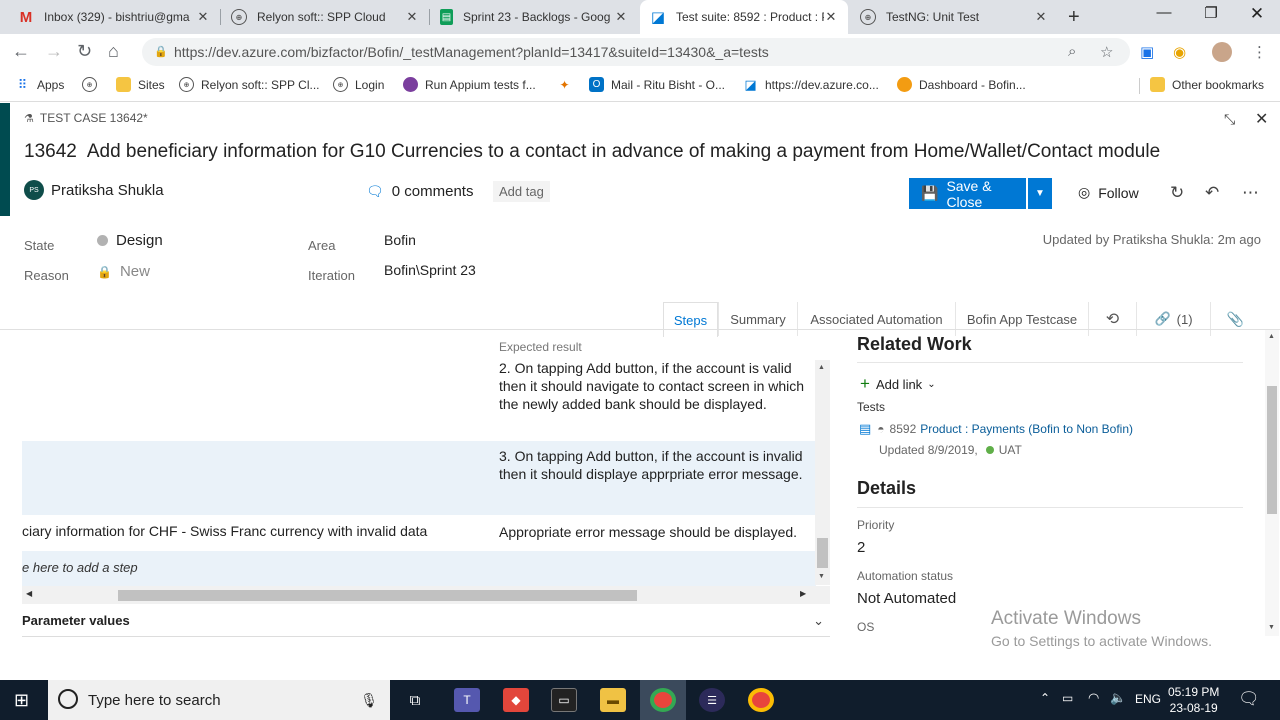  I want to click on assignee-name: Pratiksha Shukla, so click(107, 190).